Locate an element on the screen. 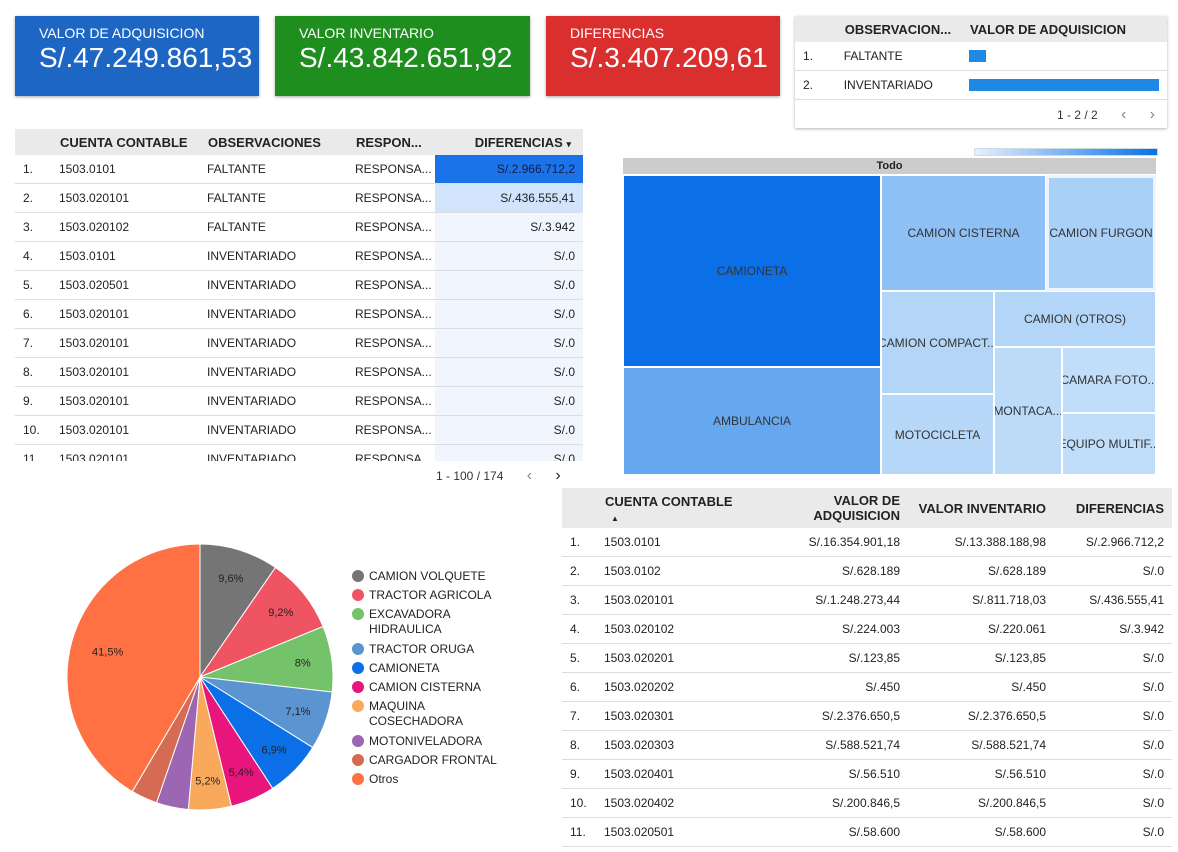  table-row: 8. 1503.020101 INVENTARIADO RESPONSA... S/.0 is located at coordinates (299, 372).